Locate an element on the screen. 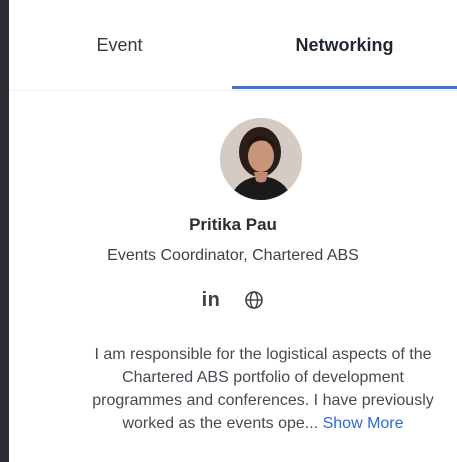 The image size is (457, 462). social-links: in is located at coordinates (233, 300).